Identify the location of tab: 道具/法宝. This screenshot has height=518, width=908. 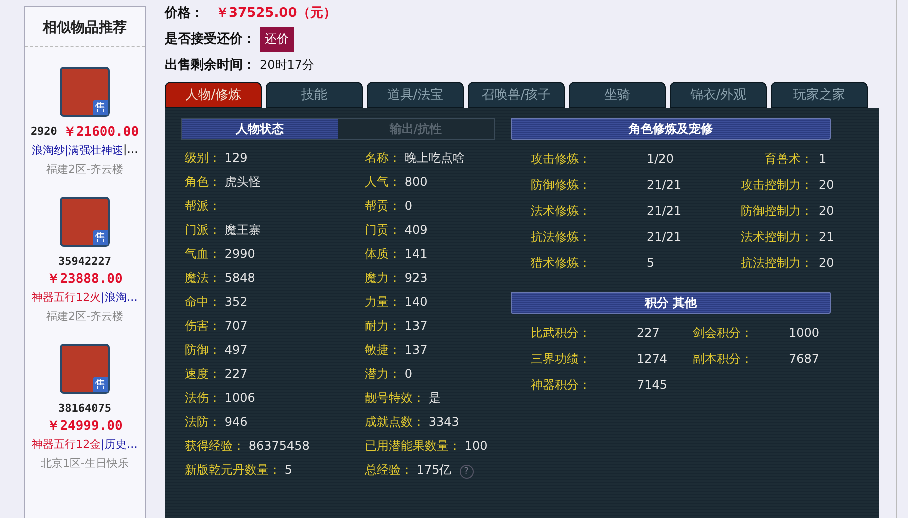
(415, 95).